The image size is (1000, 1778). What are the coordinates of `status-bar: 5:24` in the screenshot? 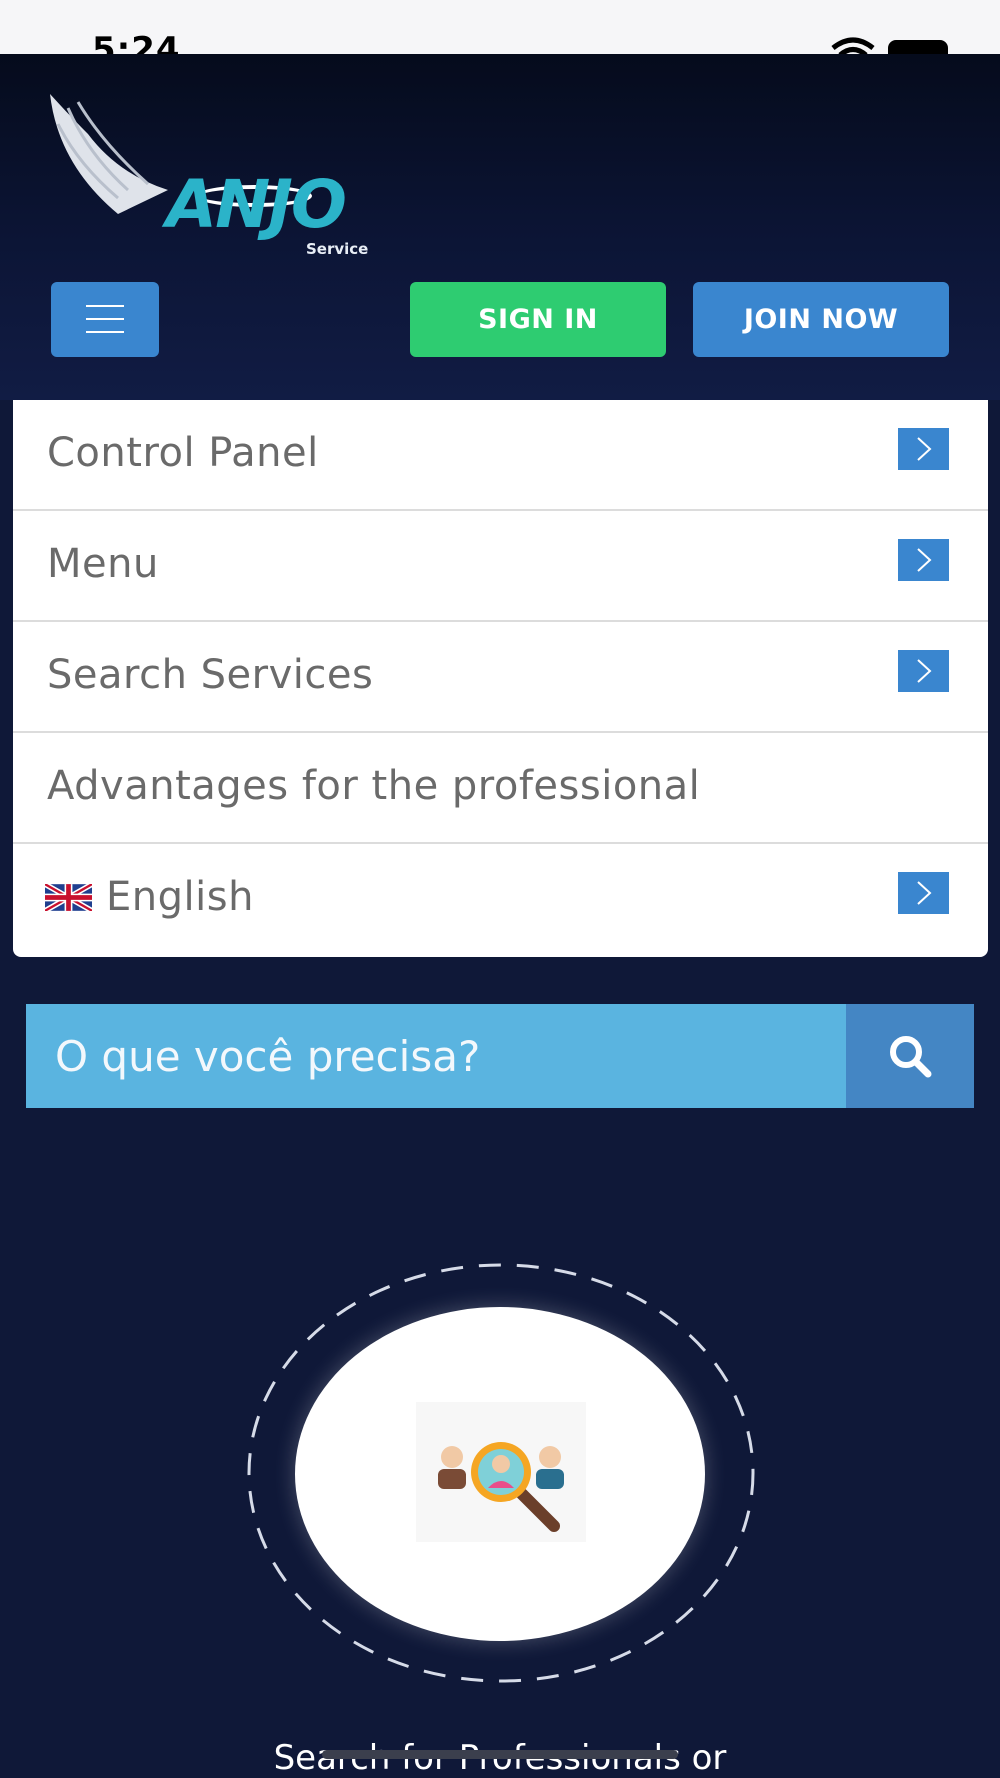 It's located at (500, 35).